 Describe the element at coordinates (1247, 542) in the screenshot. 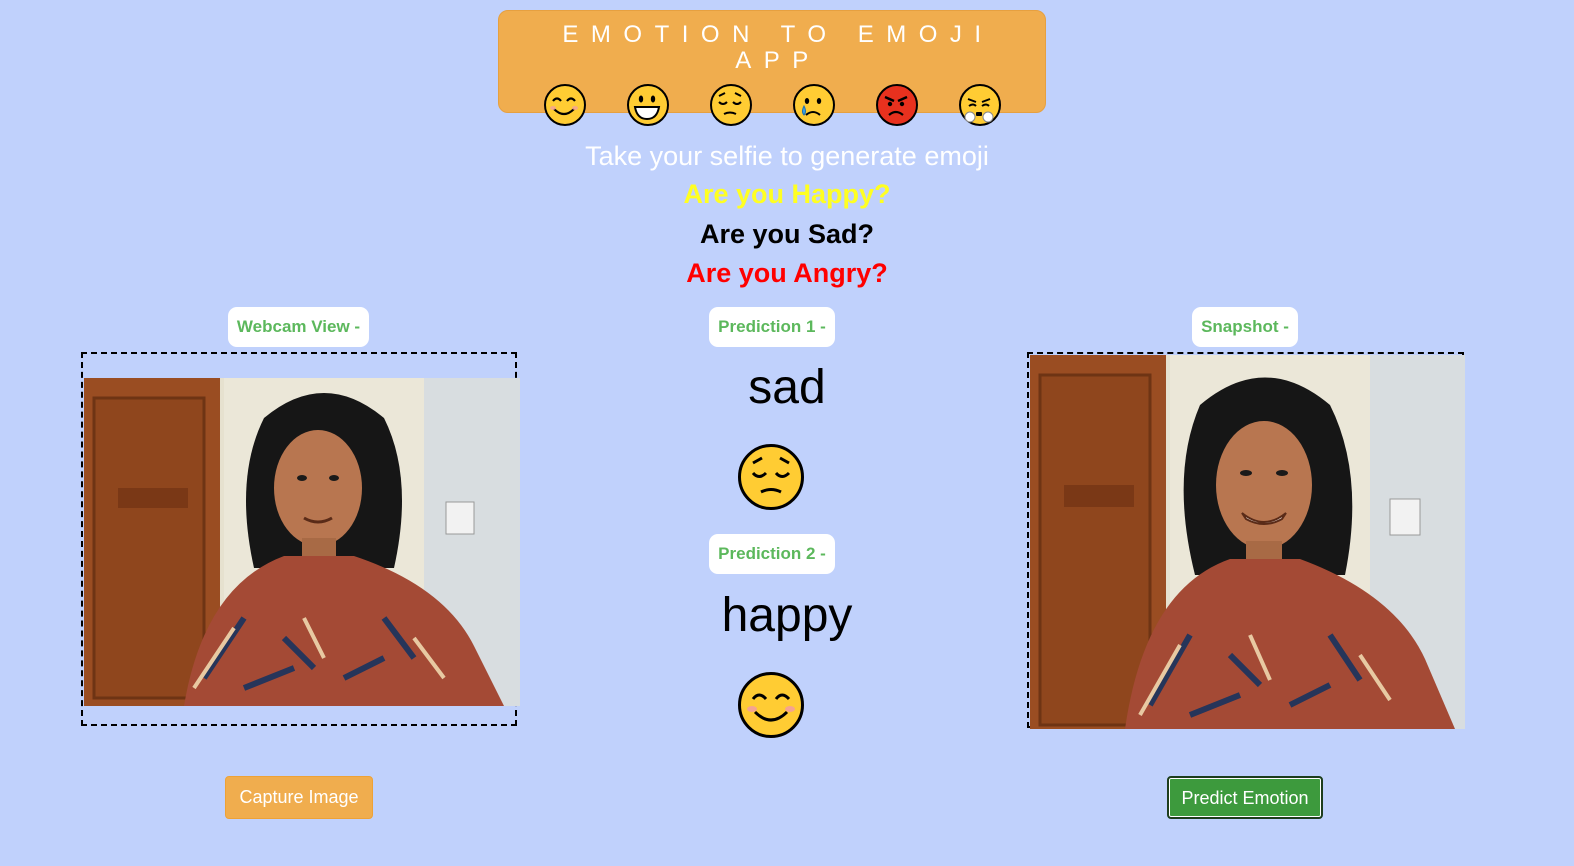

I see `snapshot-image` at that location.